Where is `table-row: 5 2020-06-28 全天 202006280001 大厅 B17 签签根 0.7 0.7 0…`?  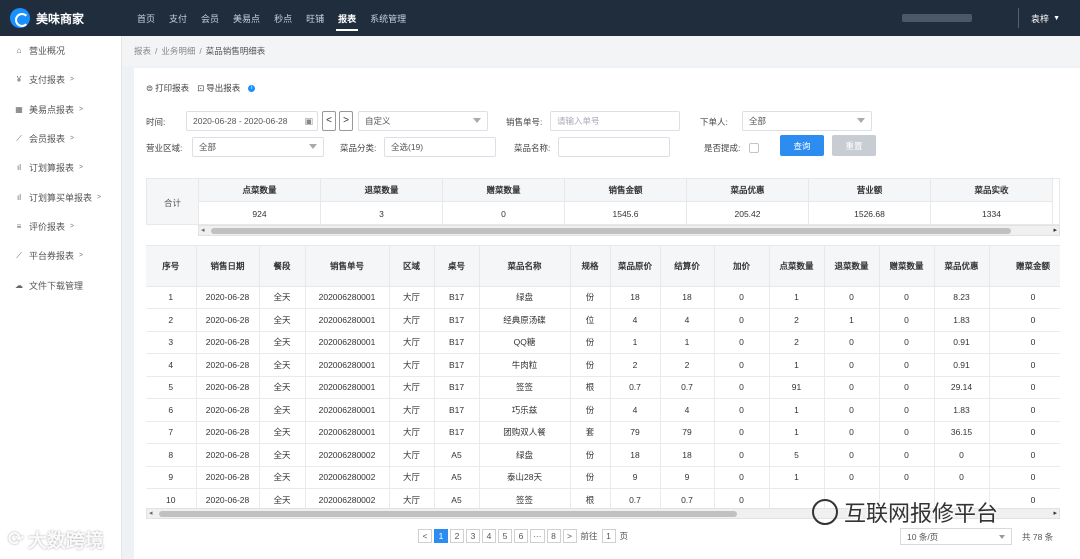 table-row: 5 2020-06-28 全天 202006280001 大厅 B17 签签根 0.7 0.7 0… is located at coordinates (603, 387).